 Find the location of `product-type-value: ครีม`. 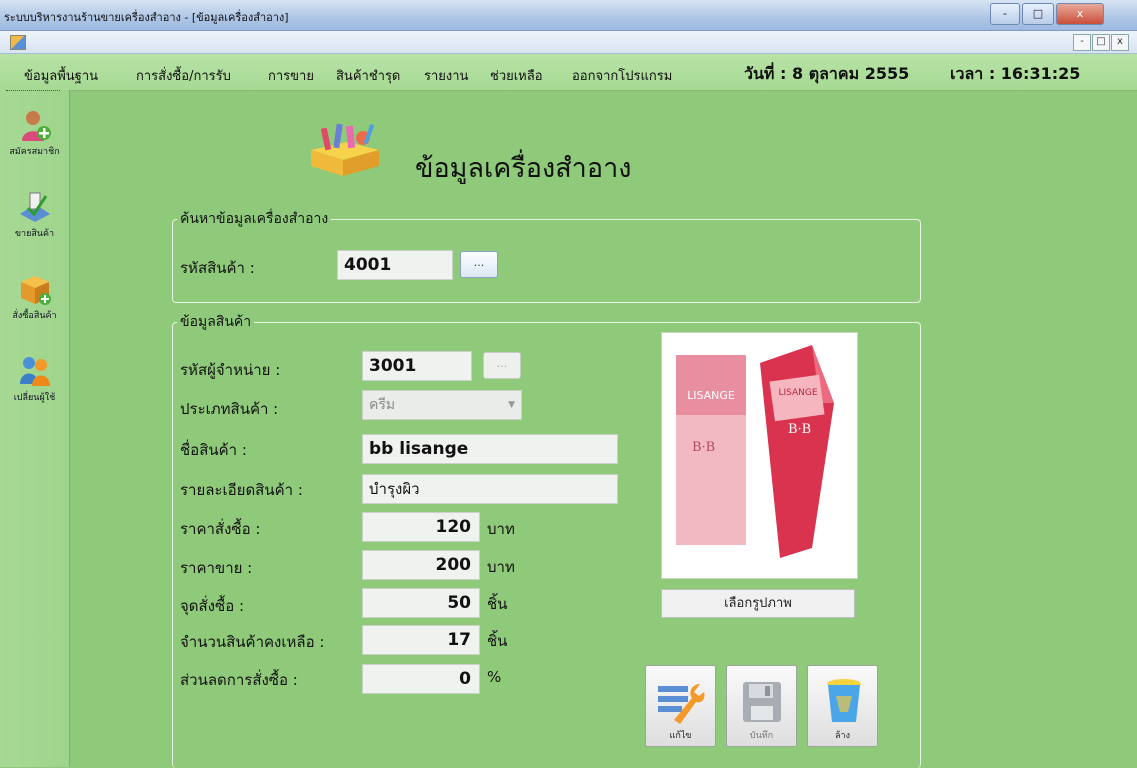

product-type-value: ครีม is located at coordinates (382, 405).